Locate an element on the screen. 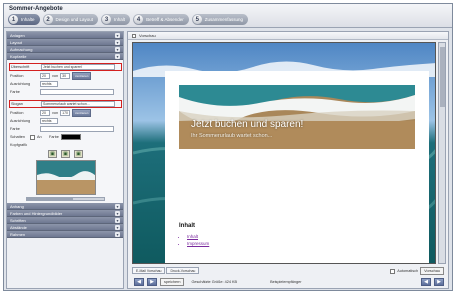  kopfgrafik-thumbnail is located at coordinates (65, 177).